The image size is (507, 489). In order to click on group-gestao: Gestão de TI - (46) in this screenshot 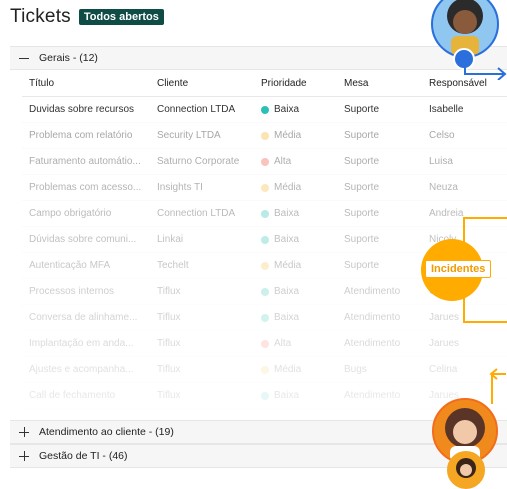, I will do `click(258, 456)`.